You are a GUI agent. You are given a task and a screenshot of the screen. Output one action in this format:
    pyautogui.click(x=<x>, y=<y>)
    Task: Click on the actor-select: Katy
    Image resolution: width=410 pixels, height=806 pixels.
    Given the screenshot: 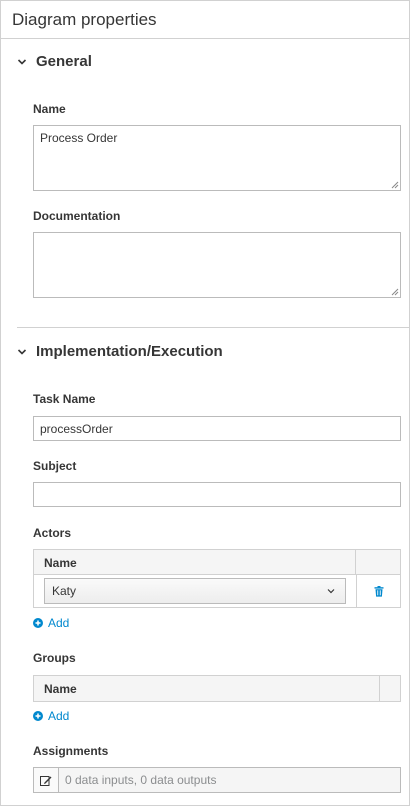 What is the action you would take?
    pyautogui.click(x=195, y=591)
    